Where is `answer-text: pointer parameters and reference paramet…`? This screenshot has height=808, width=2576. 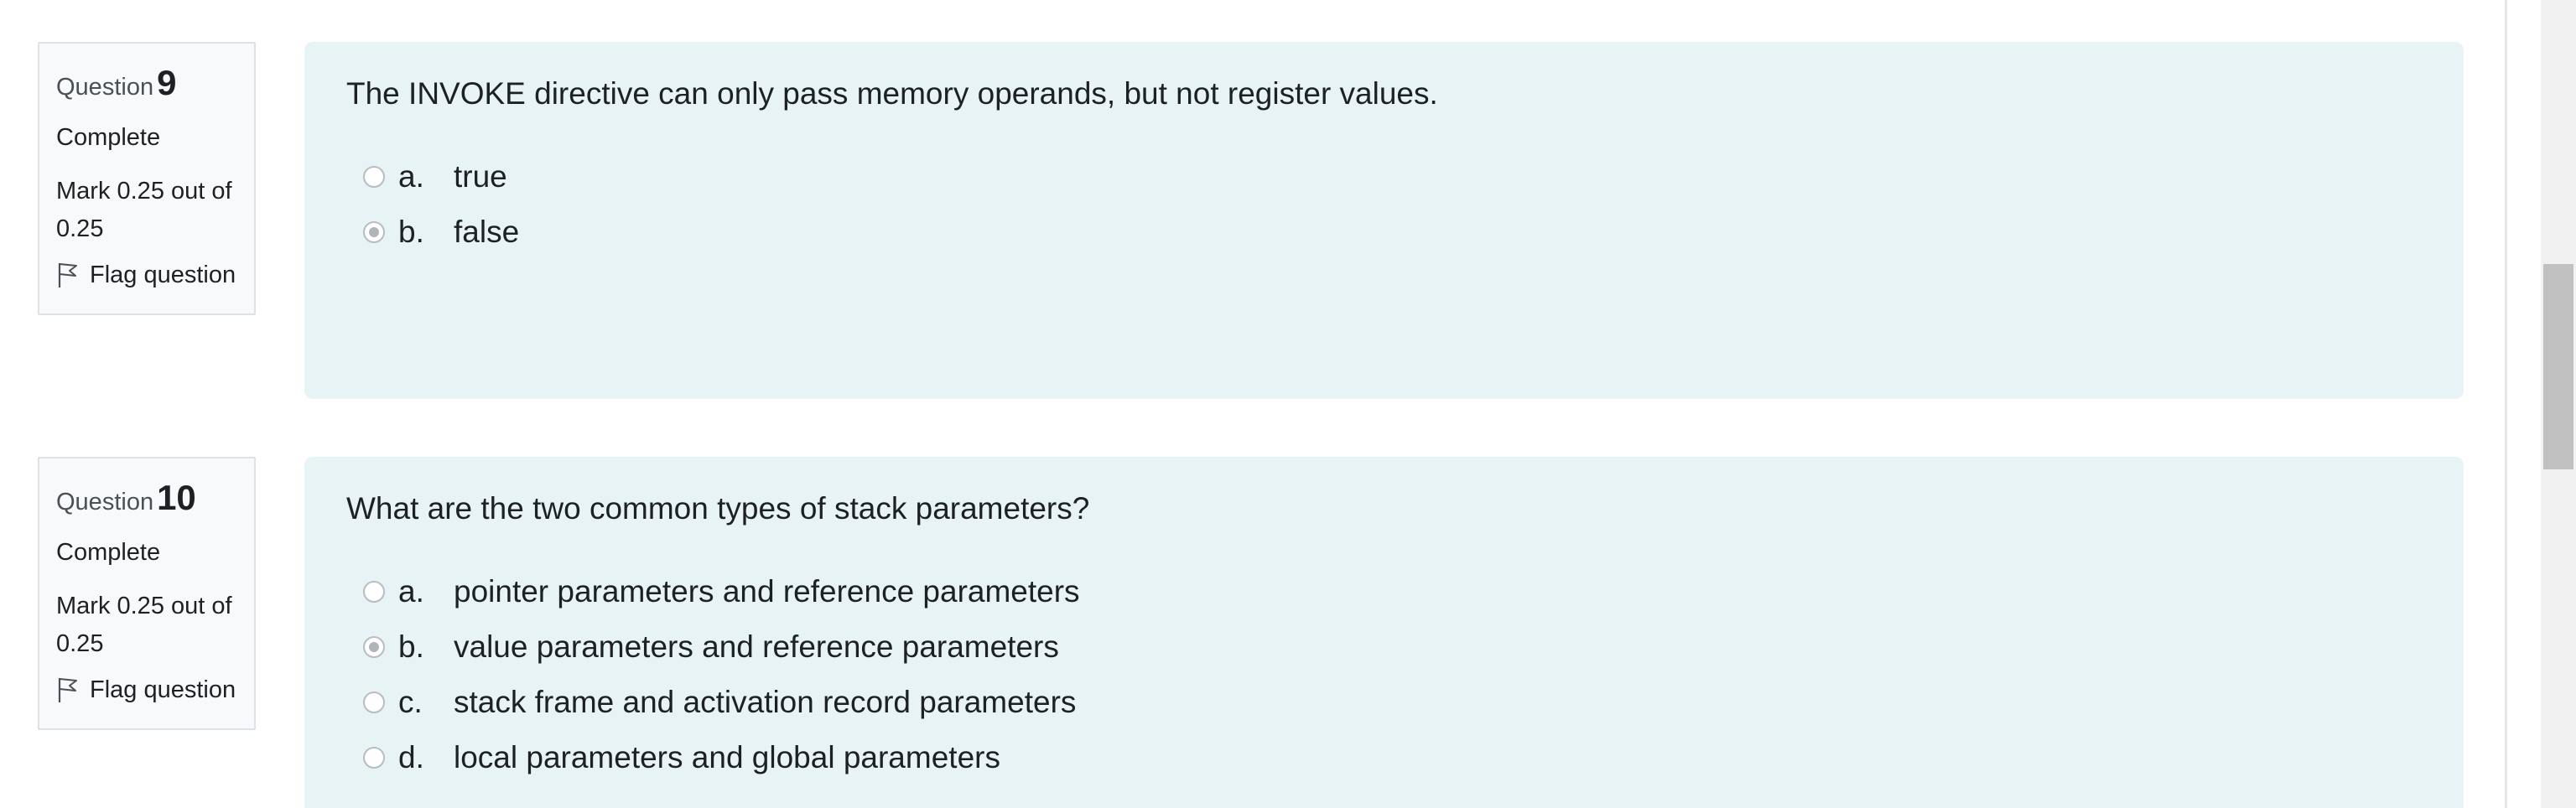
answer-text: pointer parameters and reference paramet… is located at coordinates (767, 591).